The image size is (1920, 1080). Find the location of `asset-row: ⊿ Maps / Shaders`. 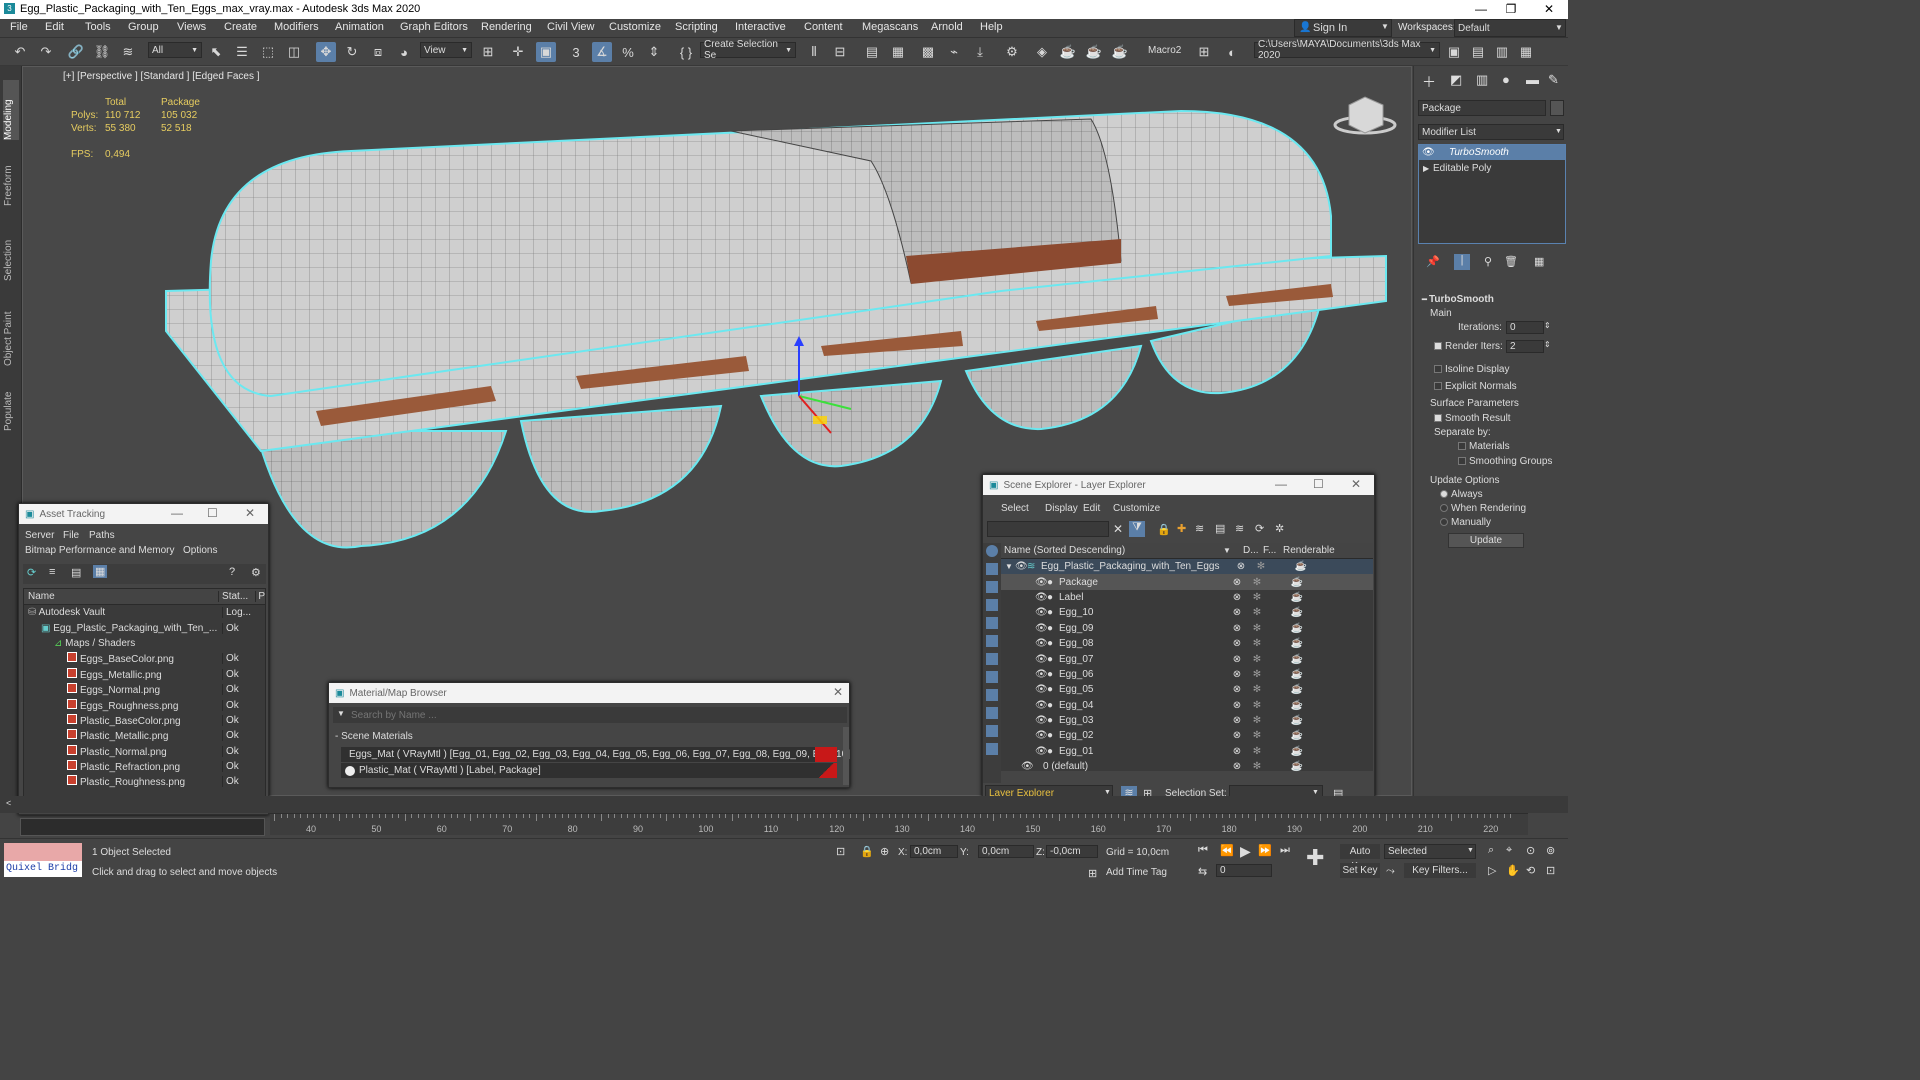

asset-row: ⊿ Maps / Shaders is located at coordinates (144, 643).